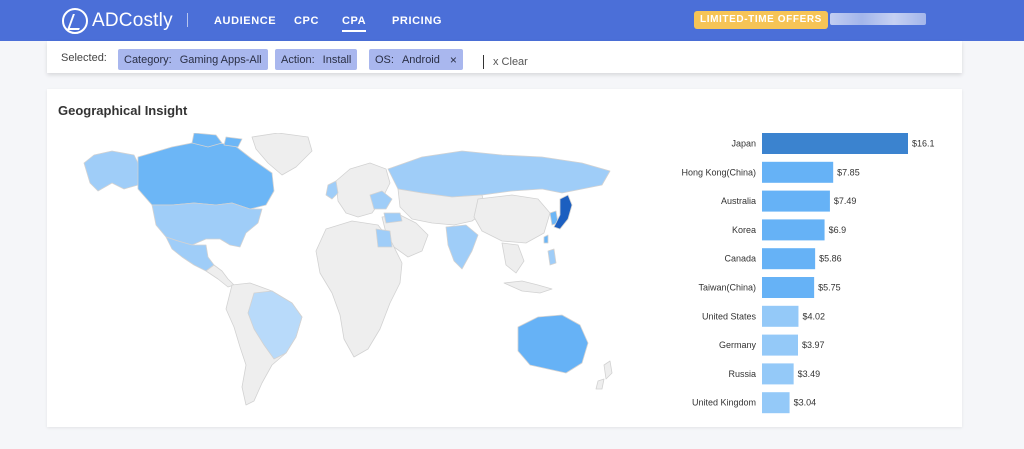 The image size is (1024, 449). What do you see at coordinates (206, 175) in the screenshot?
I see `map-region-canada` at bounding box center [206, 175].